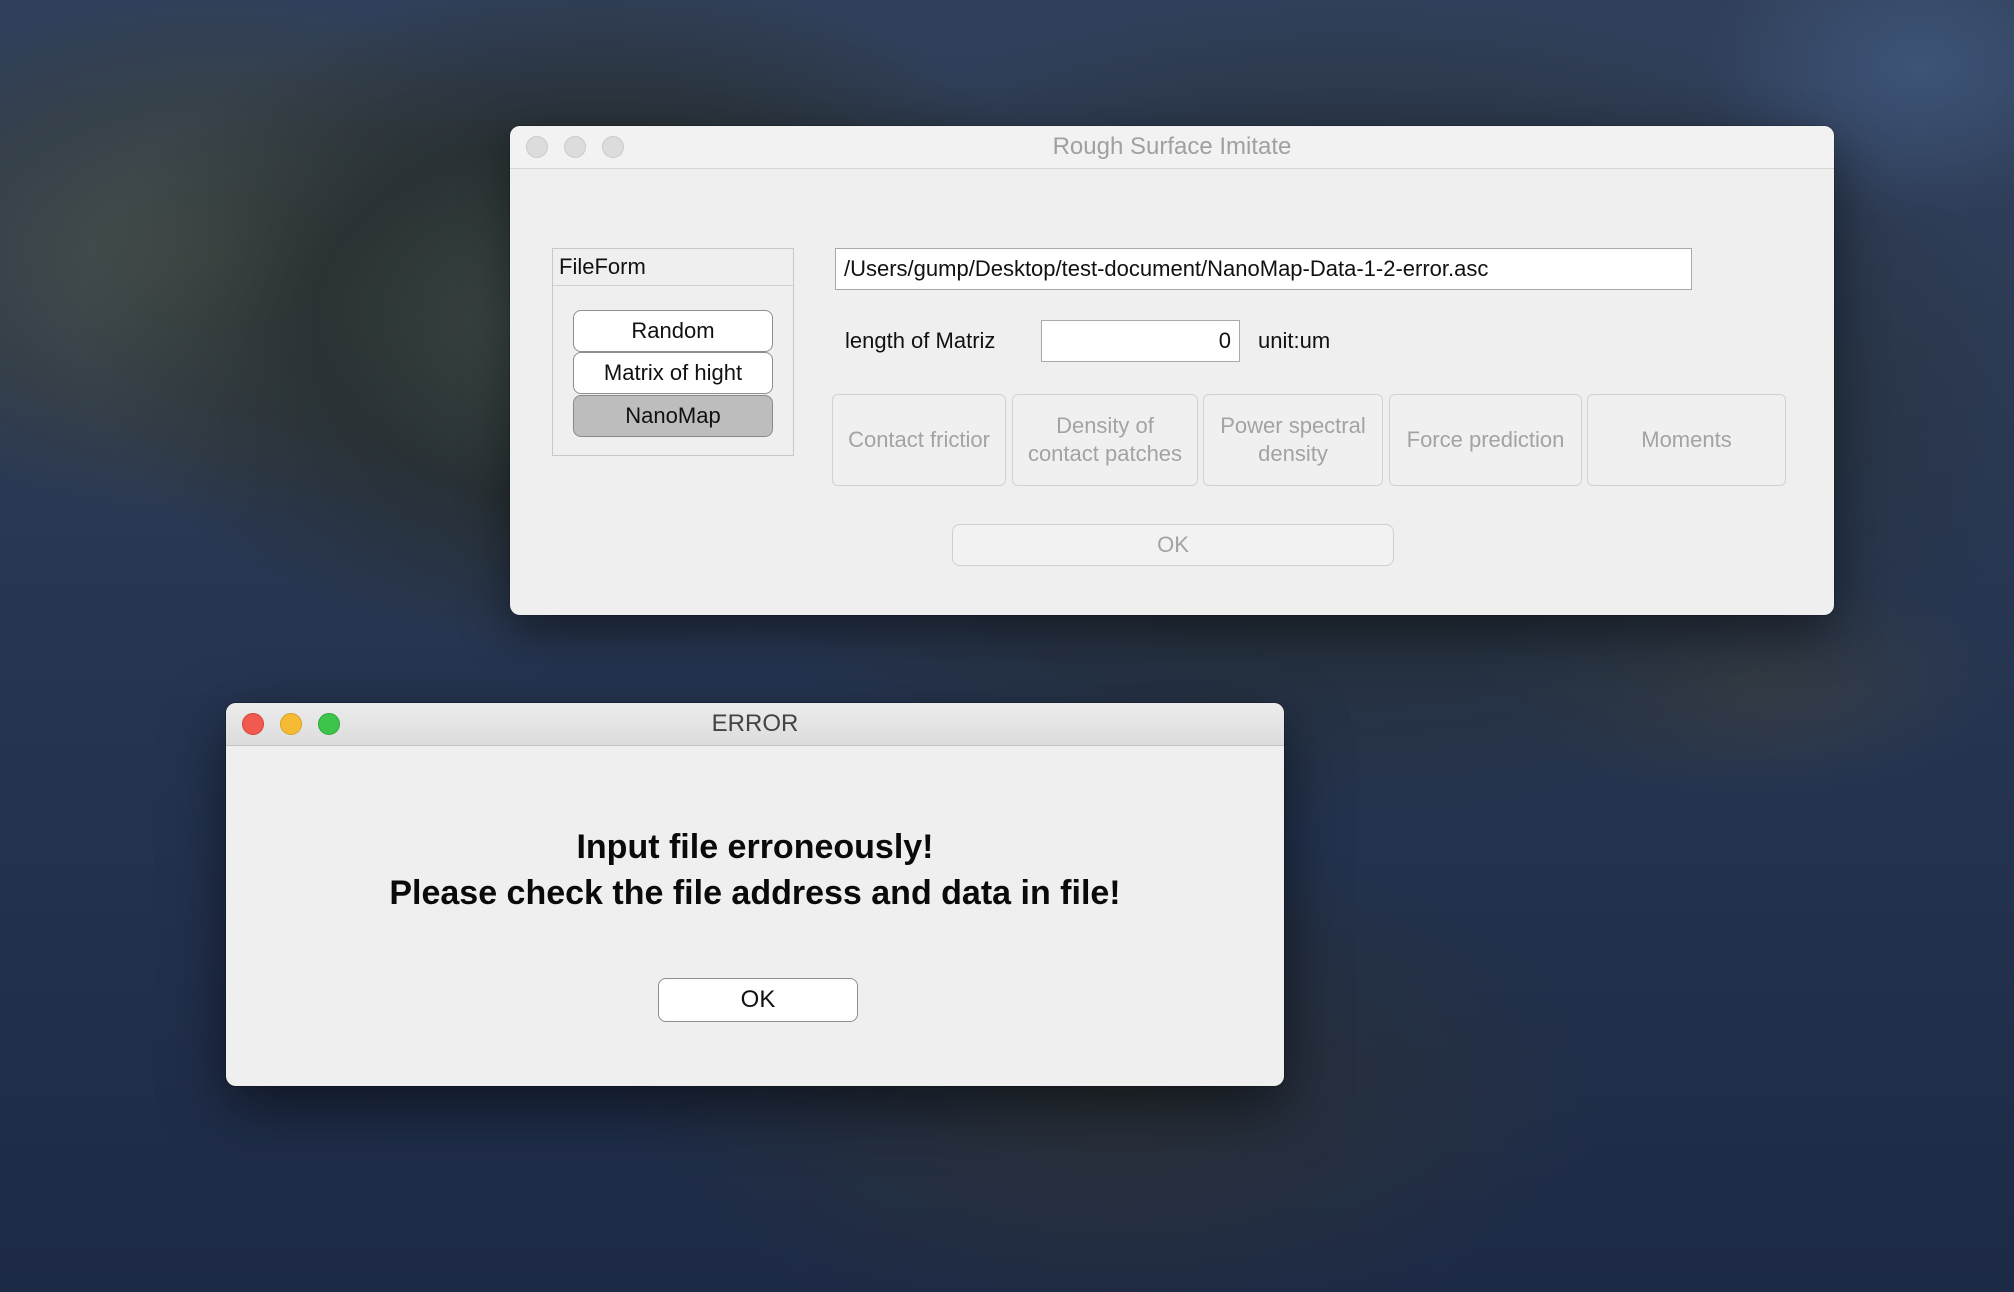  Describe the element at coordinates (1293, 440) in the screenshot. I see `power-spectral-density-button: Power spectral density` at that location.